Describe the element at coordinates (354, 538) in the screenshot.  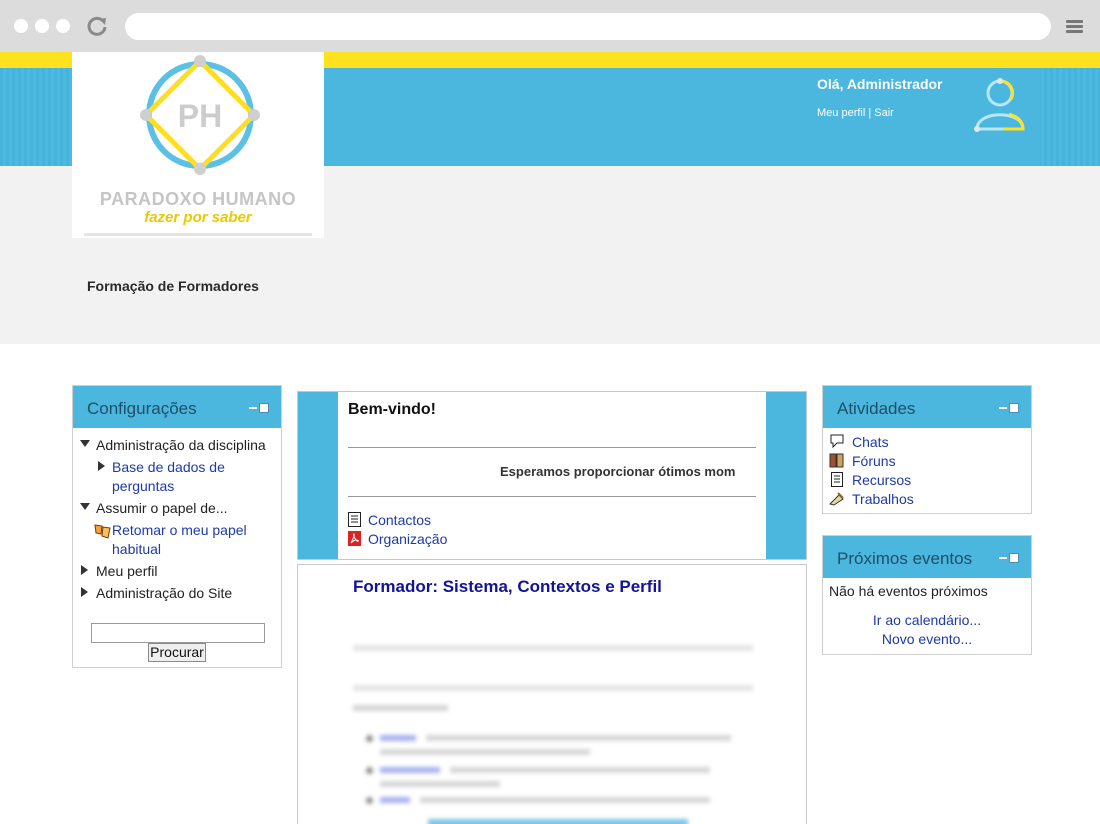
I see `pdf-icon` at that location.